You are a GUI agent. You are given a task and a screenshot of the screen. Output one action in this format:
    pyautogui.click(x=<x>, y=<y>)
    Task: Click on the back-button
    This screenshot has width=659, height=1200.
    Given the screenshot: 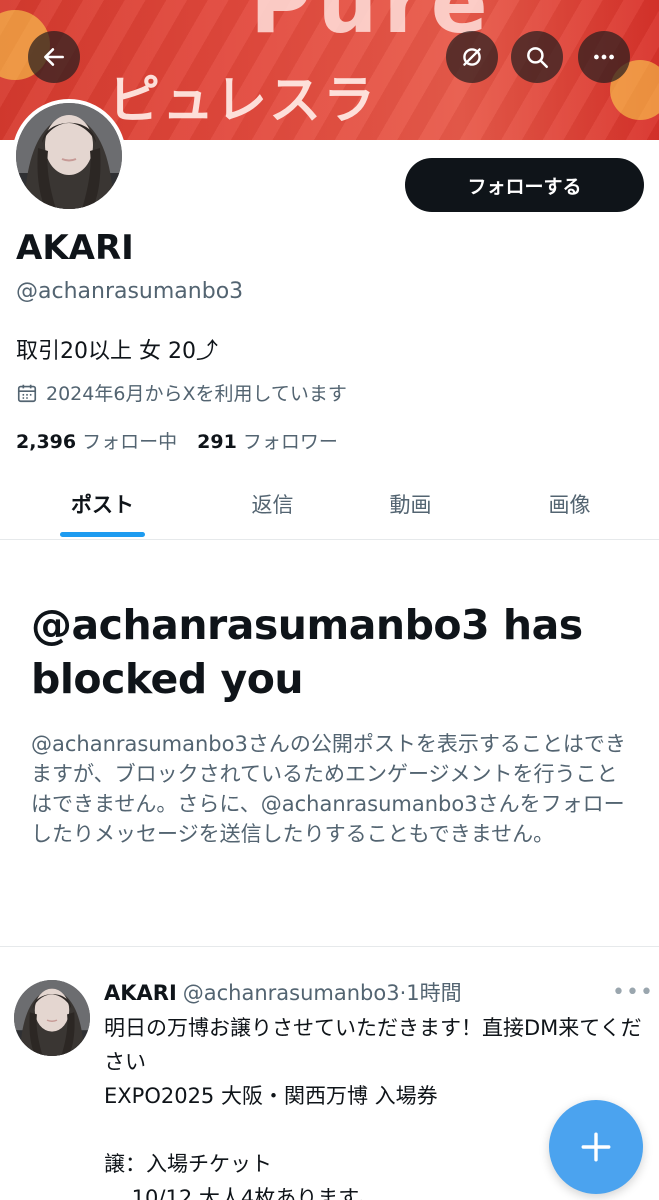 What is the action you would take?
    pyautogui.click(x=54, y=57)
    